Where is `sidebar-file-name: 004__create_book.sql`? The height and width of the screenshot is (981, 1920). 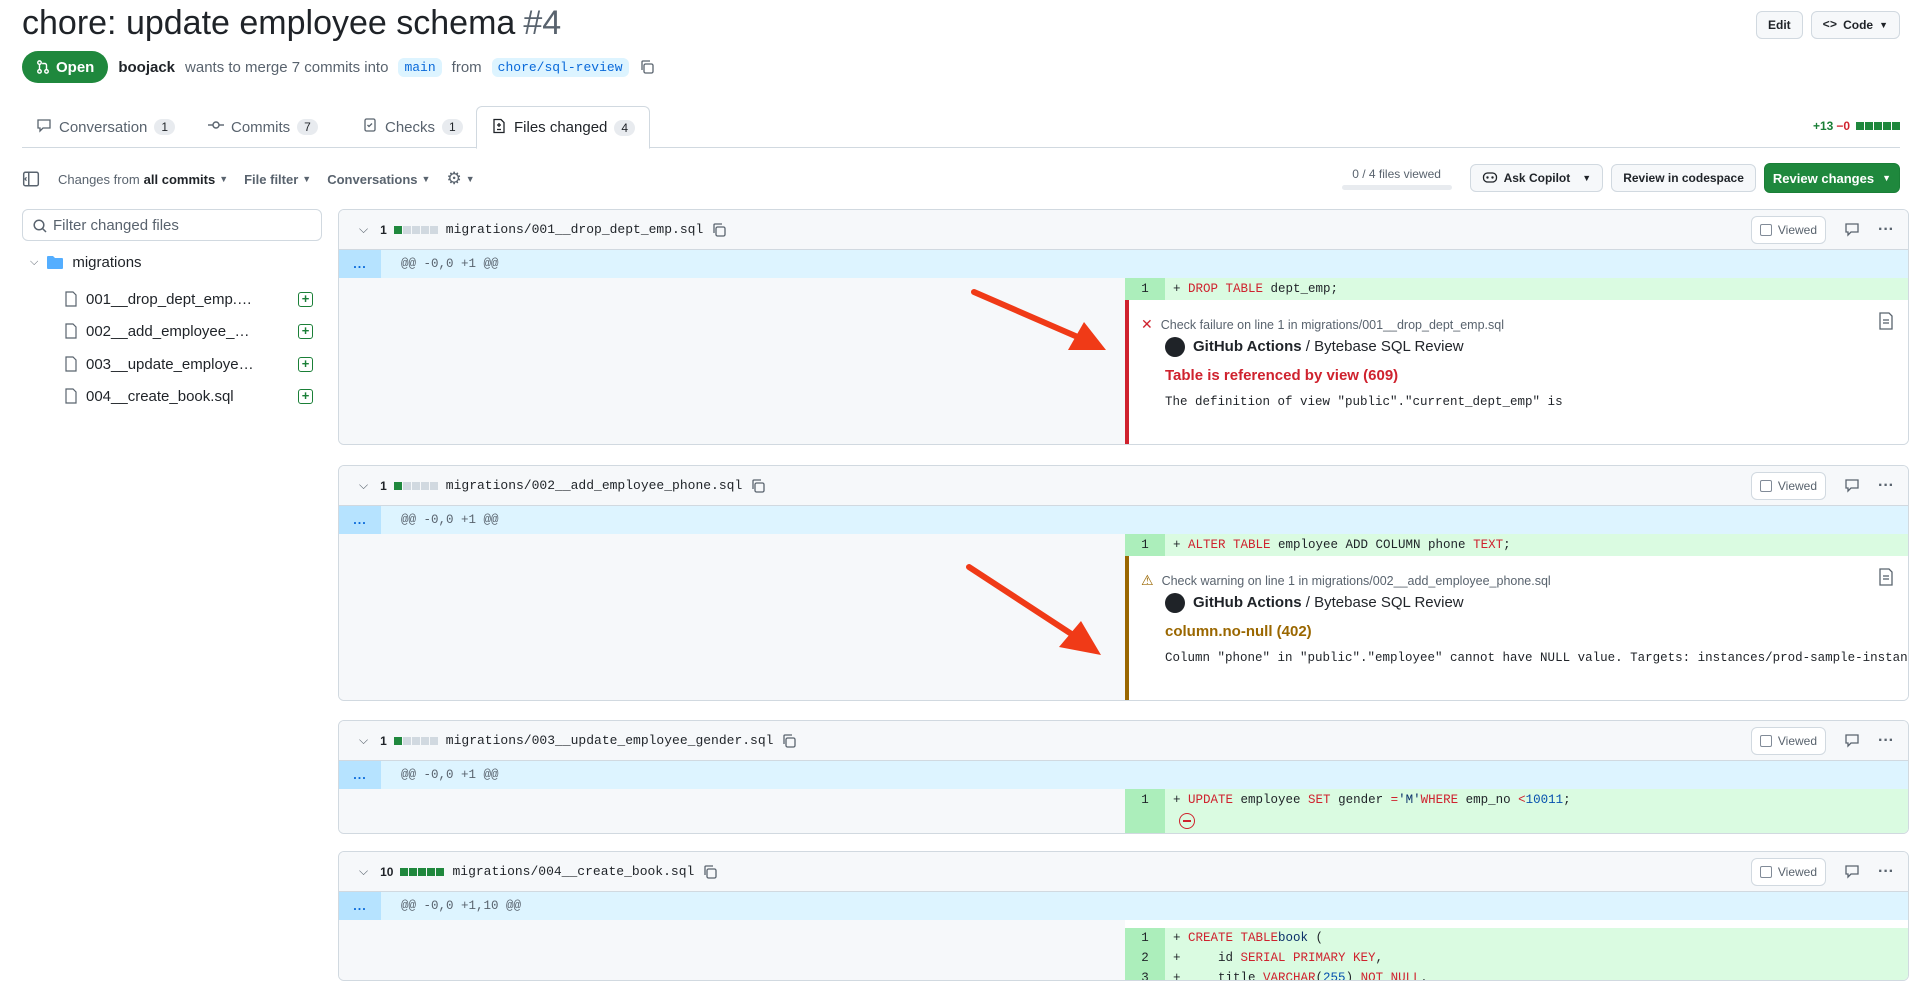
sidebar-file-name: 004__create_book.sql is located at coordinates (160, 396).